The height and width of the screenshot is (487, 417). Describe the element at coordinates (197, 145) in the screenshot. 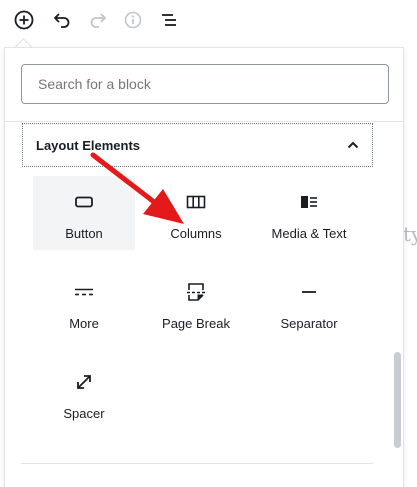

I see `layout-elements-panel-toggle: Layout Elements` at that location.